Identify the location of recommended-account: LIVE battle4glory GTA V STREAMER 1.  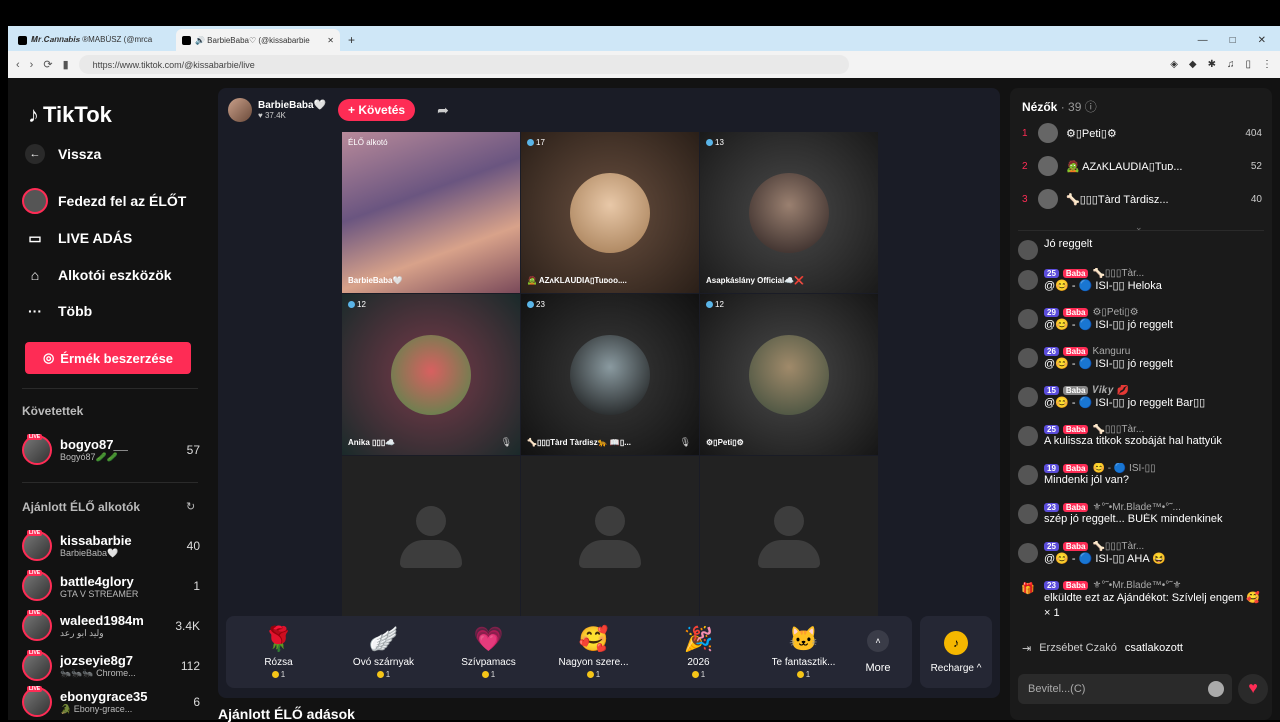
(111, 586).